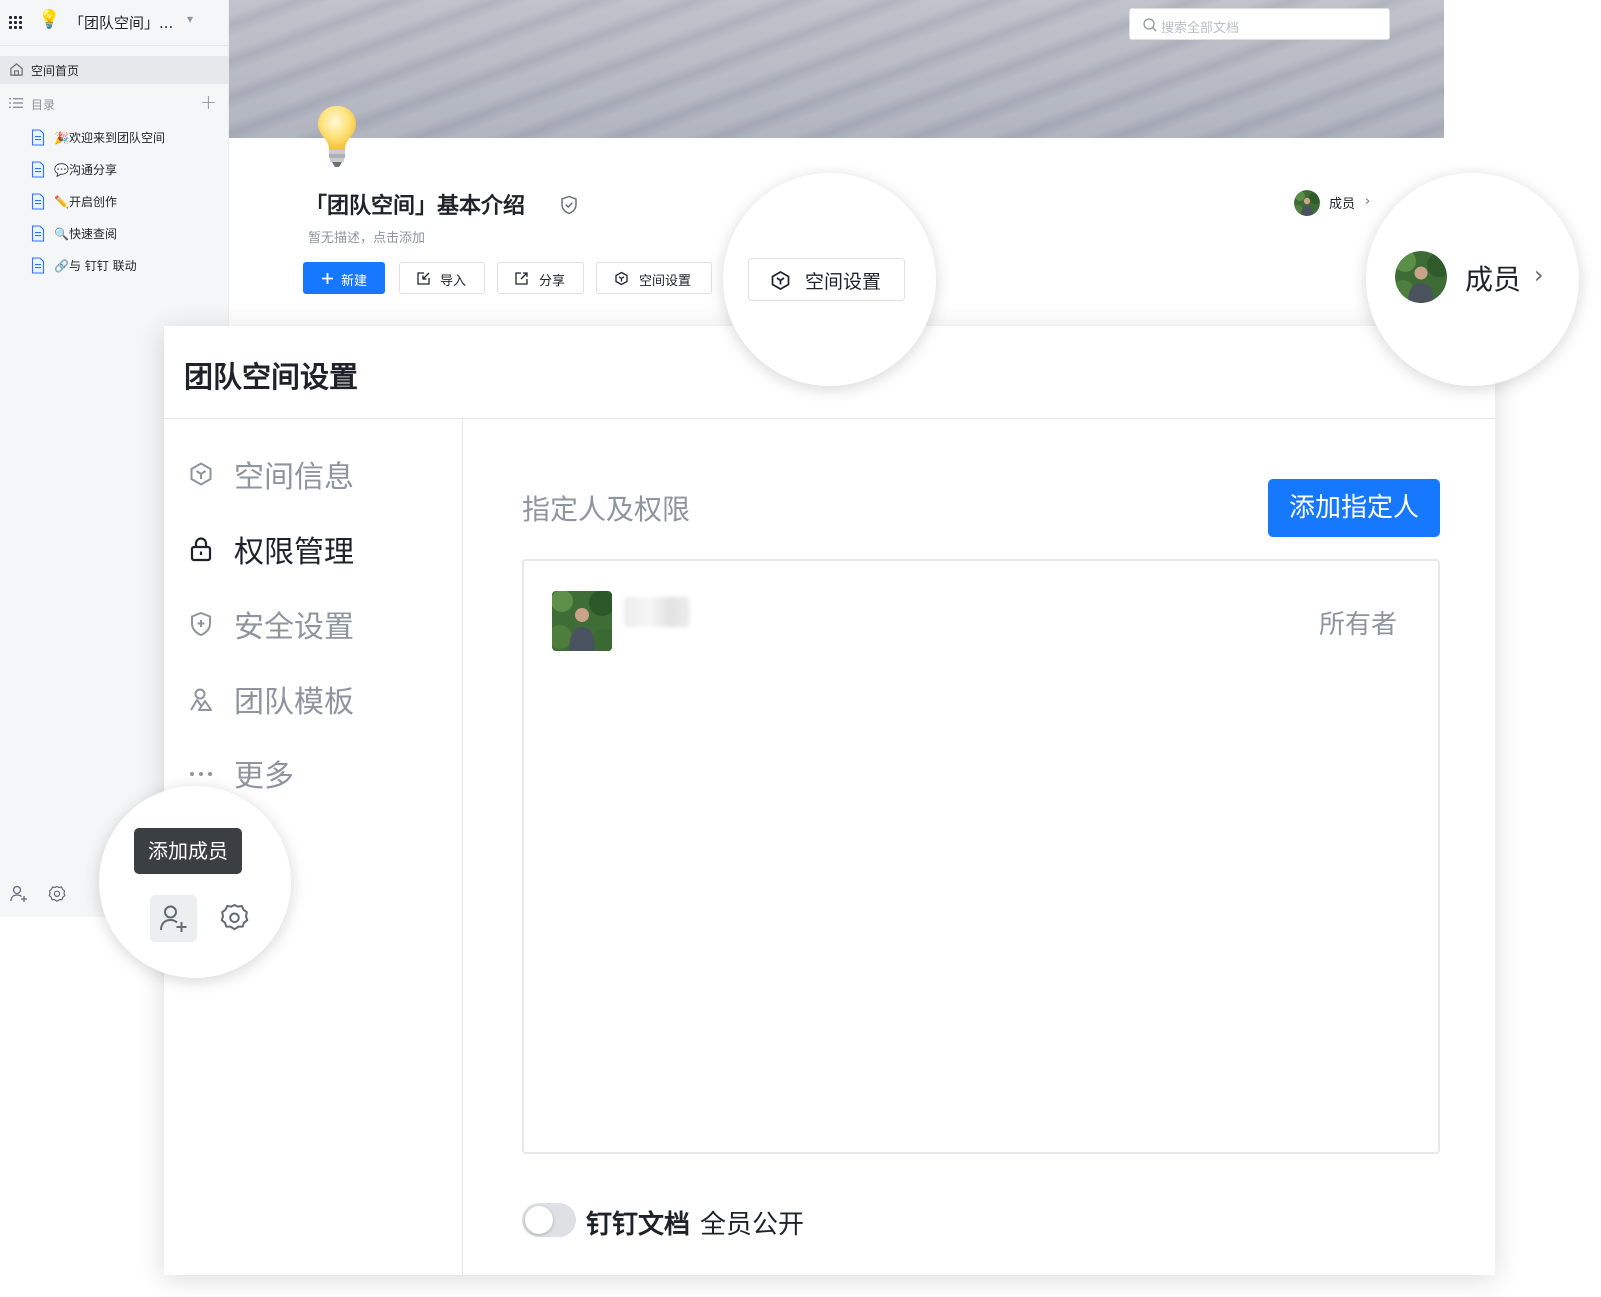 This screenshot has width=1601, height=1297. Describe the element at coordinates (1354, 508) in the screenshot. I see `add-designee-button: 添加指定人` at that location.